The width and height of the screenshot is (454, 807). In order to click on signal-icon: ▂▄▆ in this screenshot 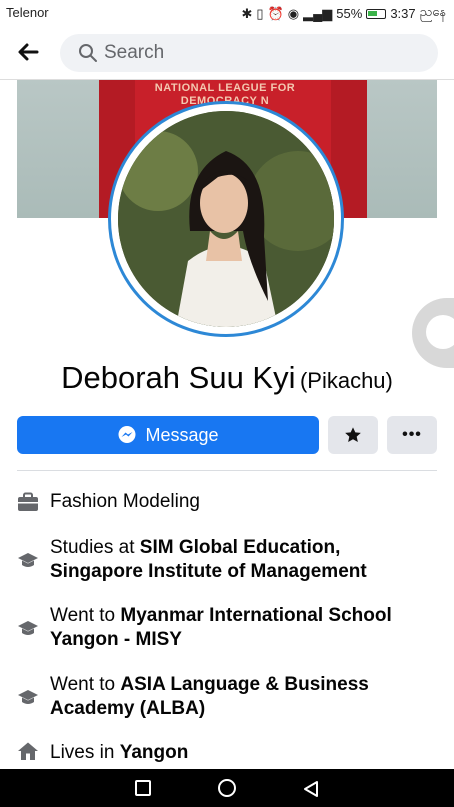, I will do `click(318, 13)`.